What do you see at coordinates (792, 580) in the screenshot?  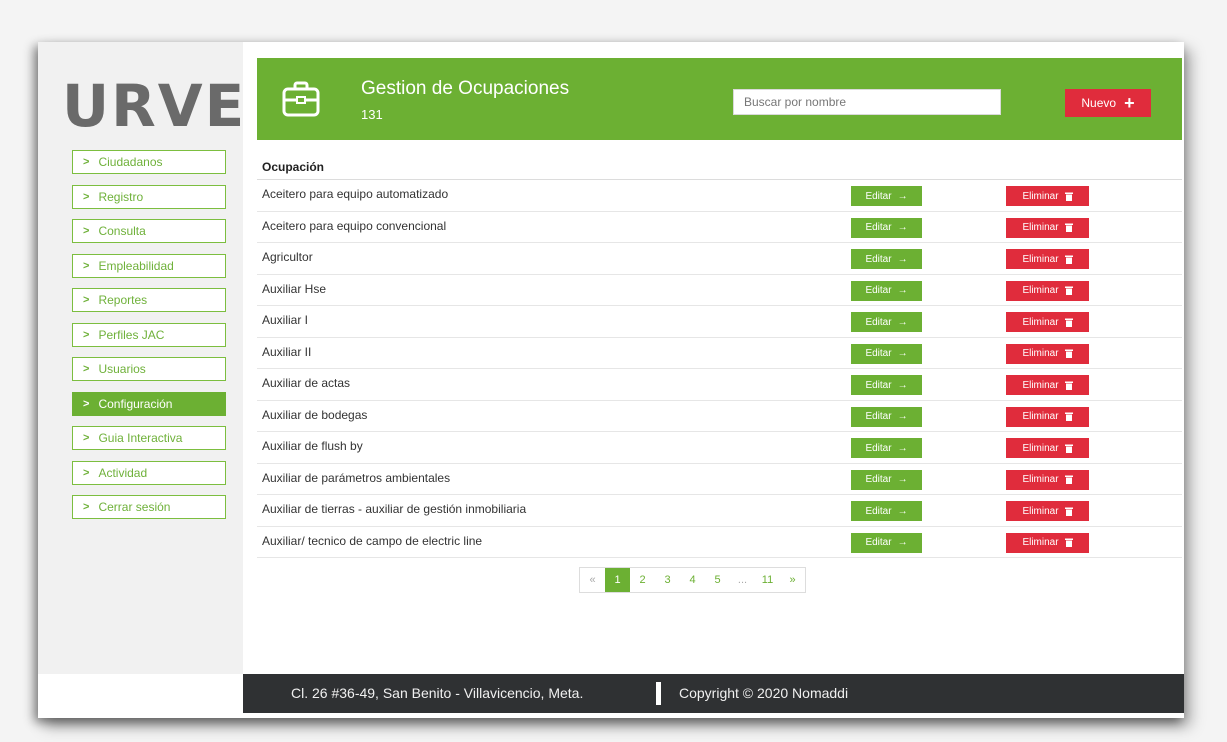 I see `pagination-next: »` at bounding box center [792, 580].